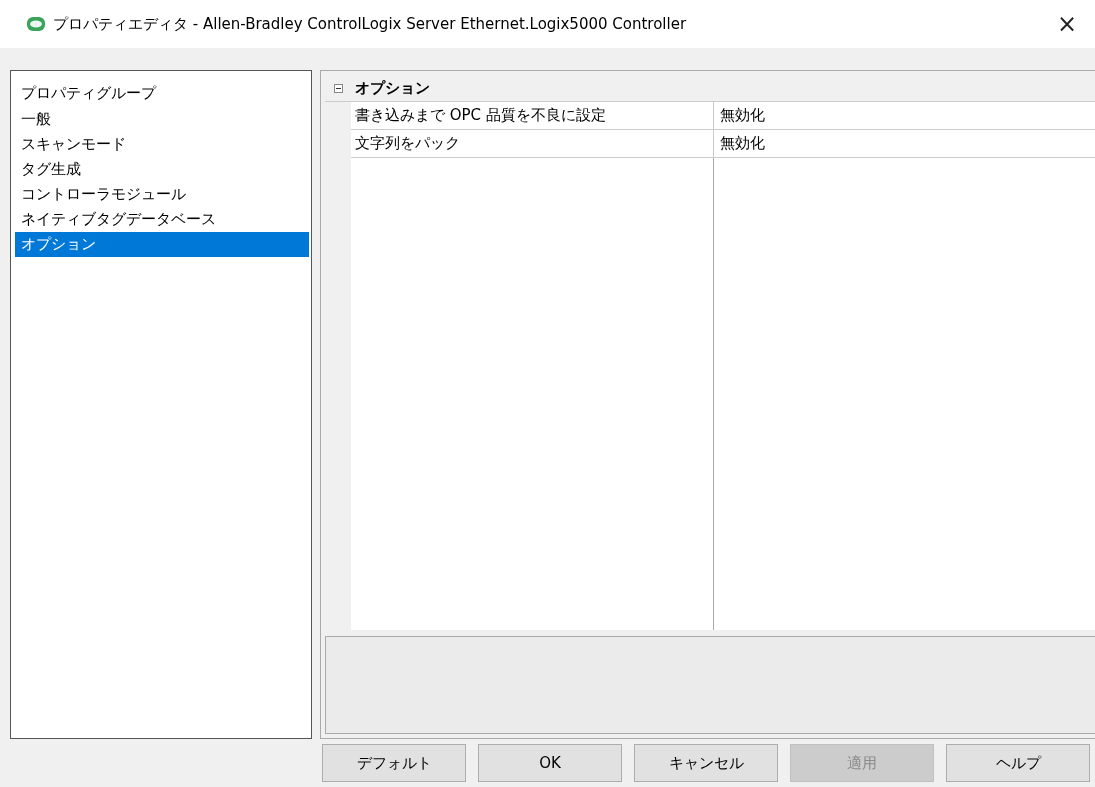  Describe the element at coordinates (394, 763) in the screenshot. I see `dialog-button: デフォルト` at that location.